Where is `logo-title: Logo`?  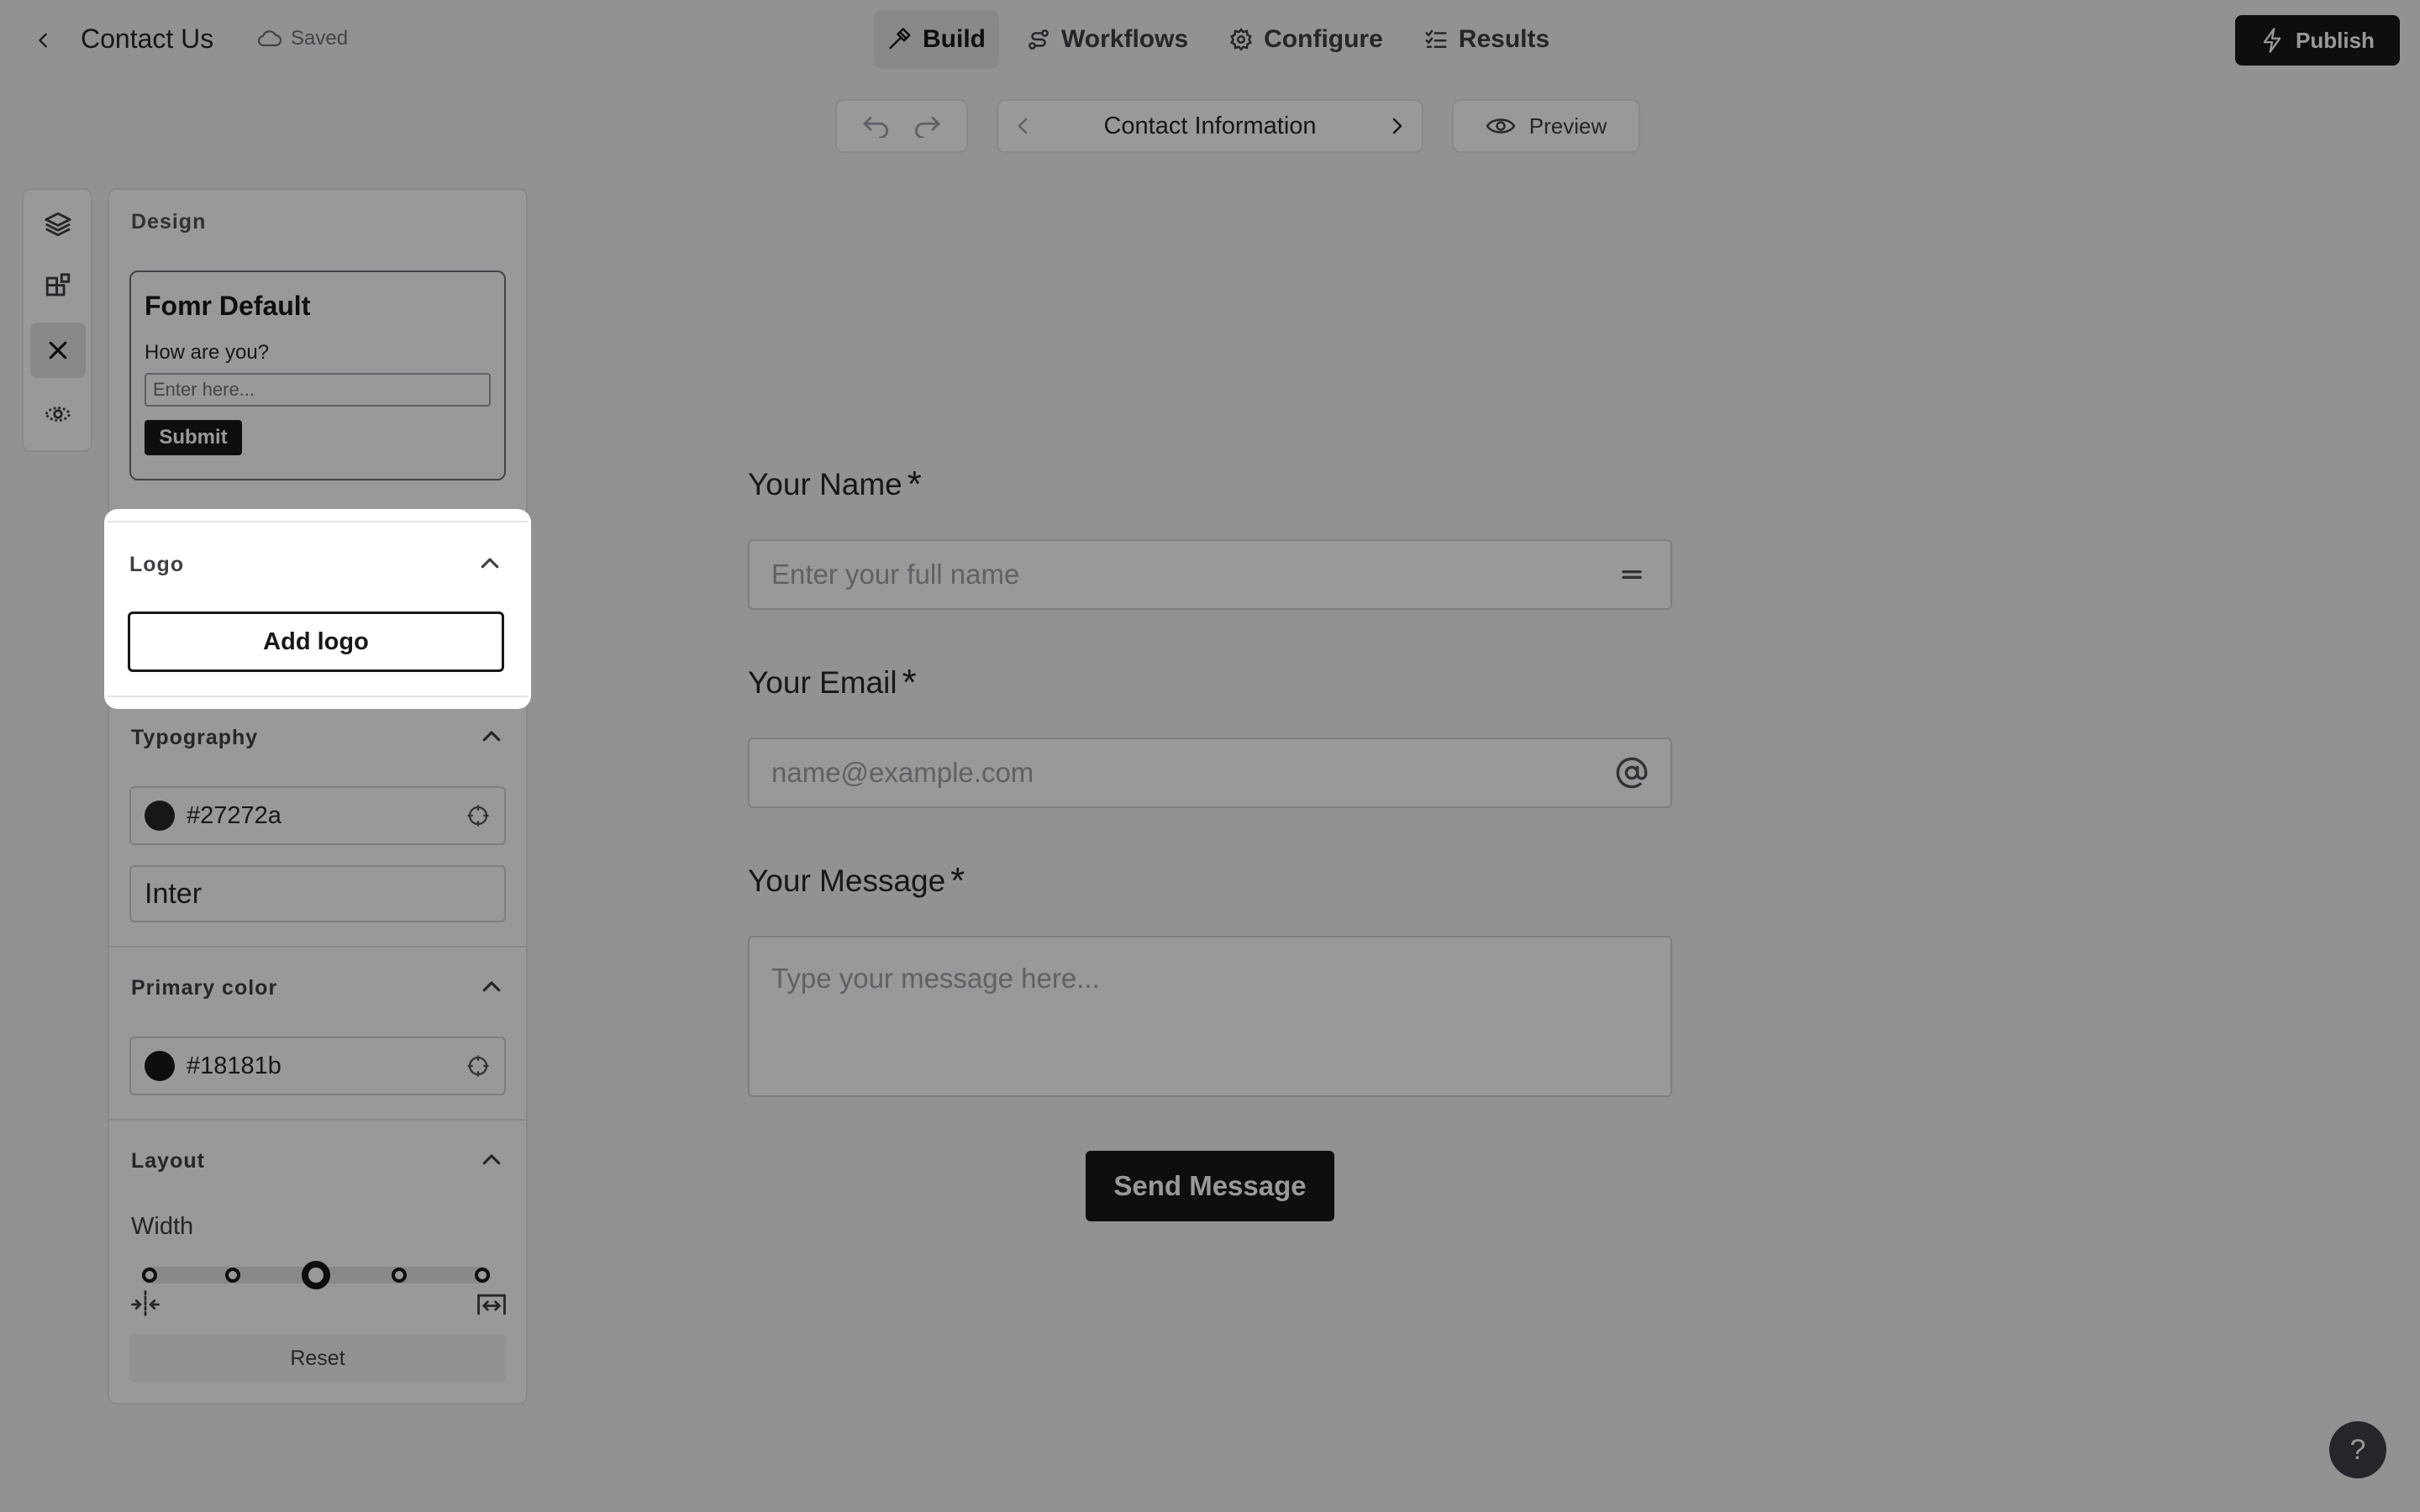
logo-title: Logo is located at coordinates (157, 565).